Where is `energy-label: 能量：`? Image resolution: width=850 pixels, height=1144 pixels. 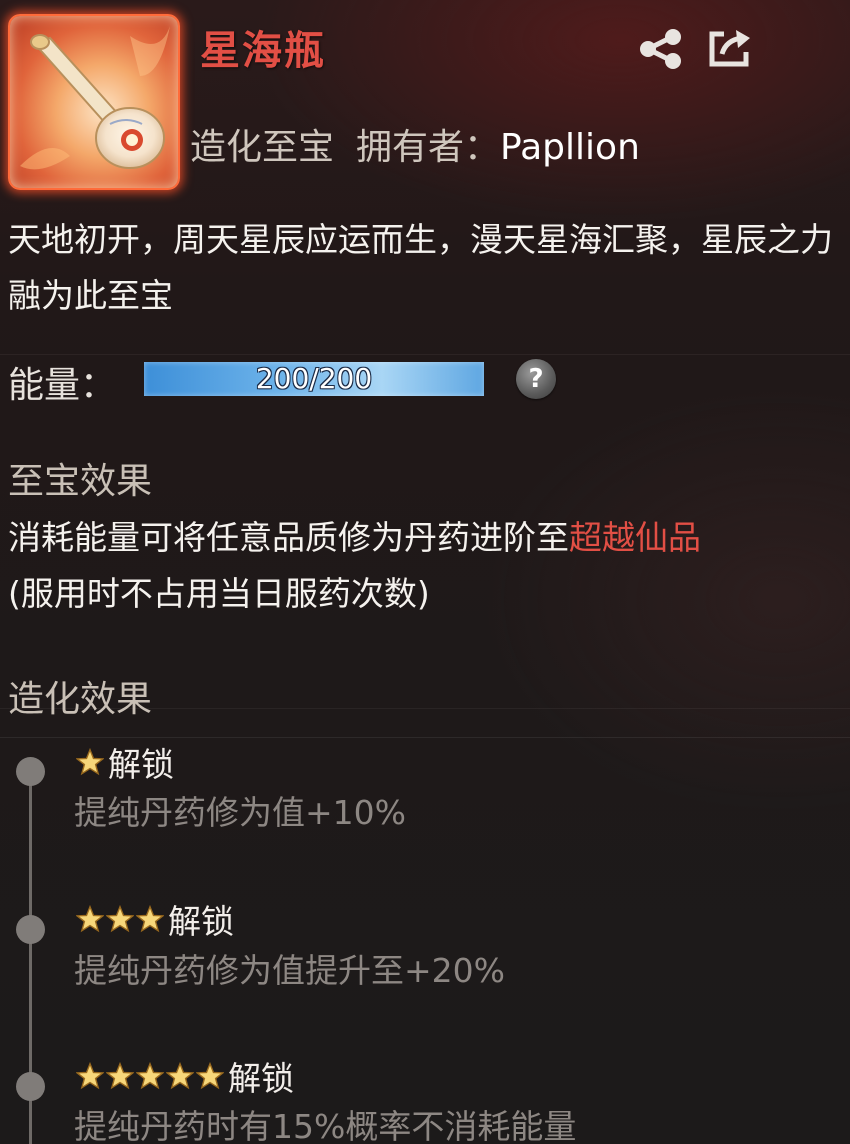 energy-label: 能量： is located at coordinates (62, 385).